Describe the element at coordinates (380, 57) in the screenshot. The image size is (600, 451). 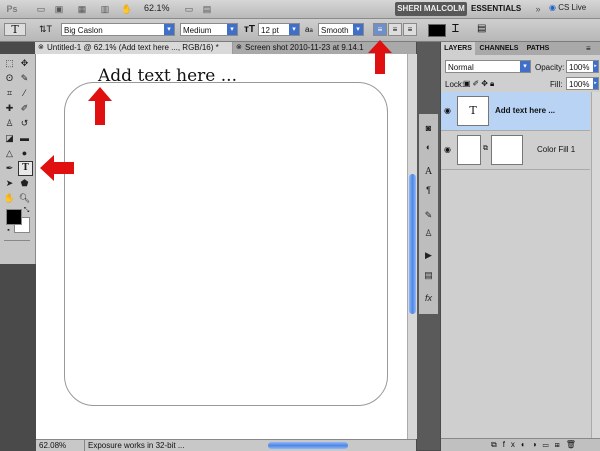
I see `red-arrow-up-icon` at that location.